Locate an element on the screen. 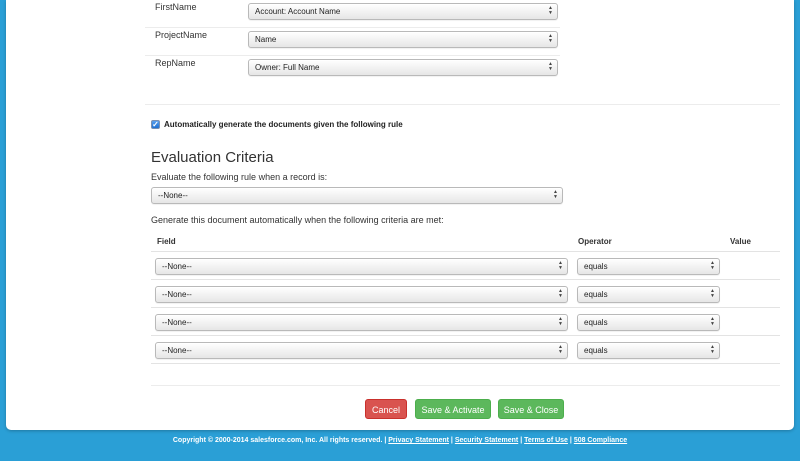 This screenshot has width=800, height=461. column-header-operator: Operator is located at coordinates (595, 241).